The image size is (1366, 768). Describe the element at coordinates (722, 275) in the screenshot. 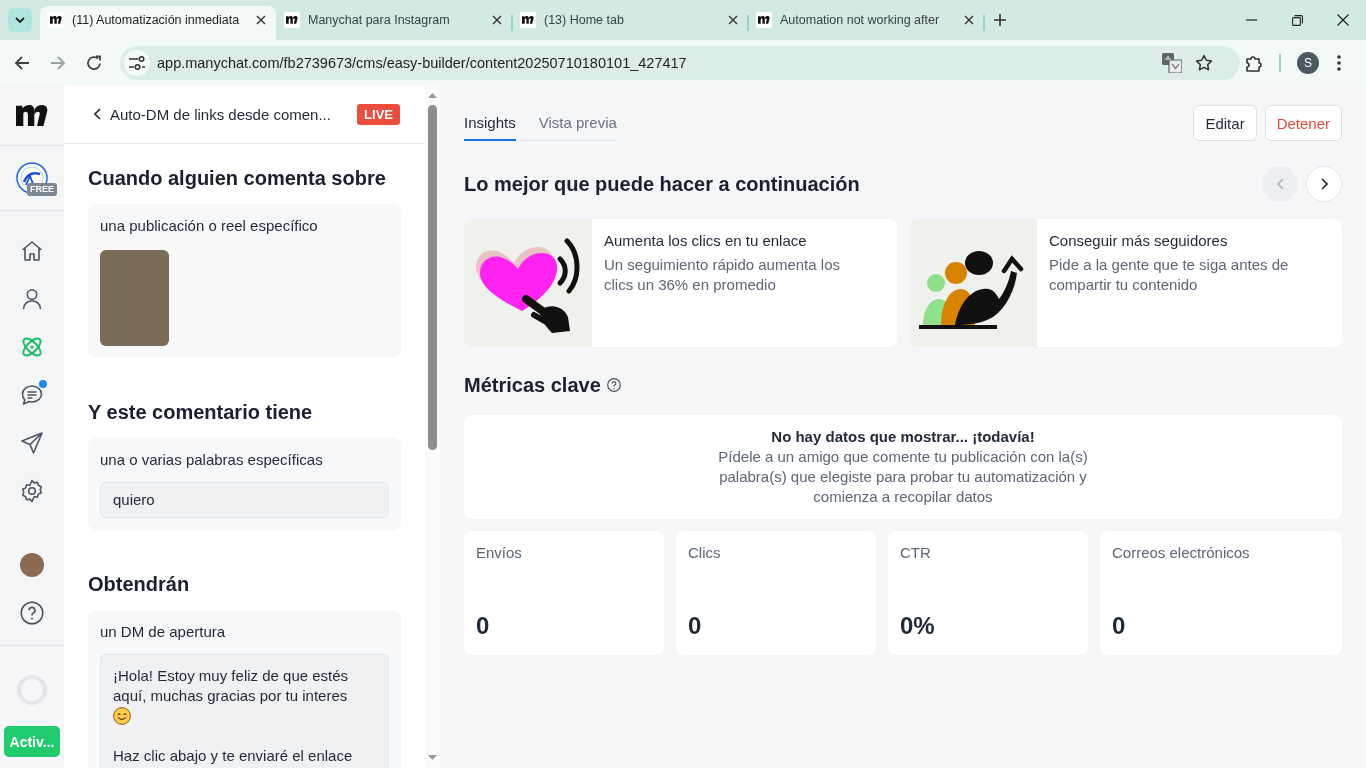

I see `suggestion-text: Un seguimiento rápido aumenta los clics un 36% en promedio` at that location.